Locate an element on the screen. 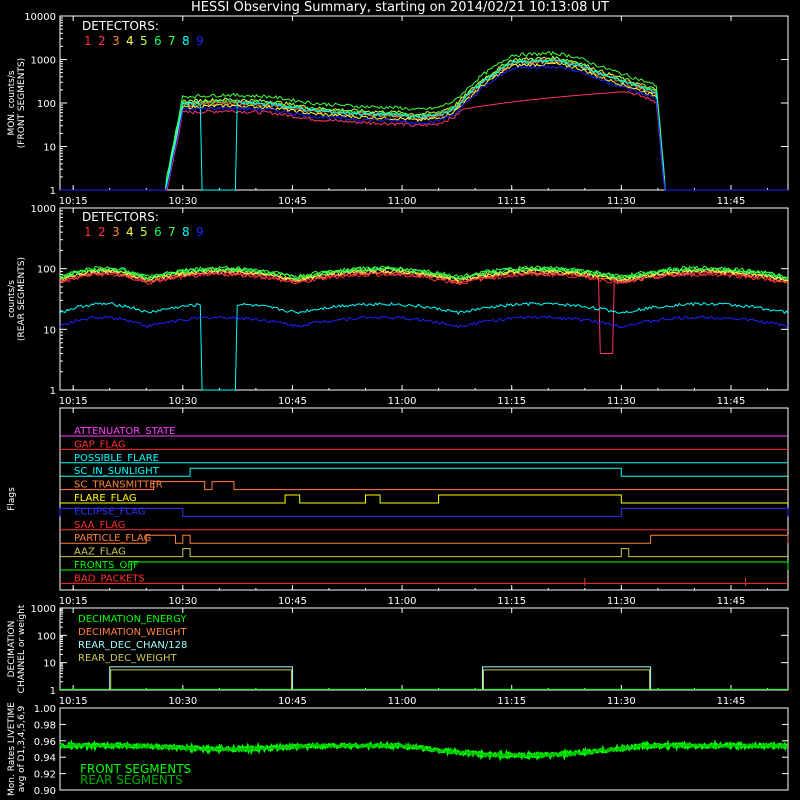 The image size is (800, 800). rear-ytick-label: 100 is located at coordinates (46, 270).